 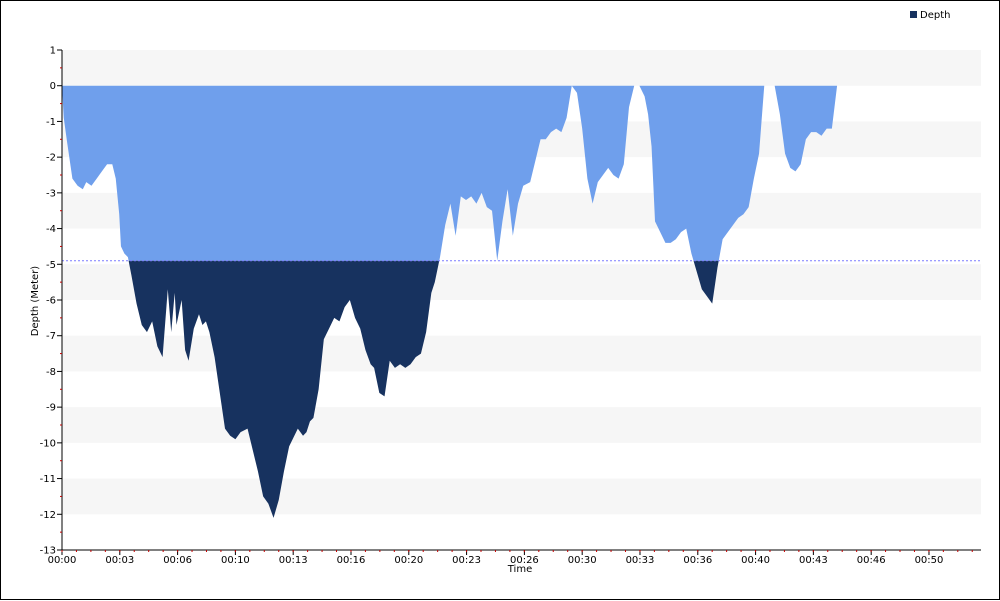 What do you see at coordinates (62, 560) in the screenshot?
I see `x-tick-label: 00:00` at bounding box center [62, 560].